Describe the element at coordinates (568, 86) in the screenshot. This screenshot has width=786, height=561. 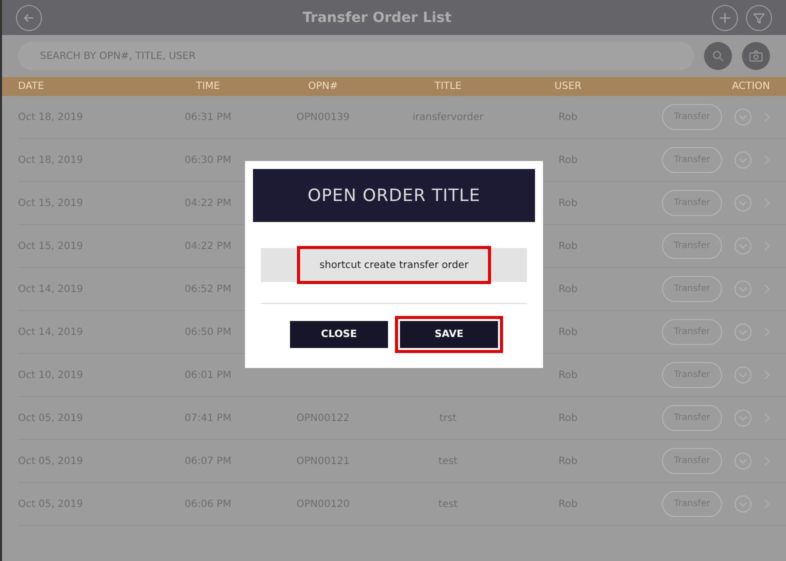
I see `column-header: USER` at that location.